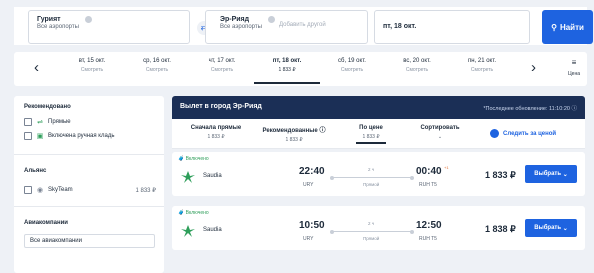 The width and height of the screenshot is (594, 273). I want to click on filter-direct-label: Прямые, so click(59, 122).